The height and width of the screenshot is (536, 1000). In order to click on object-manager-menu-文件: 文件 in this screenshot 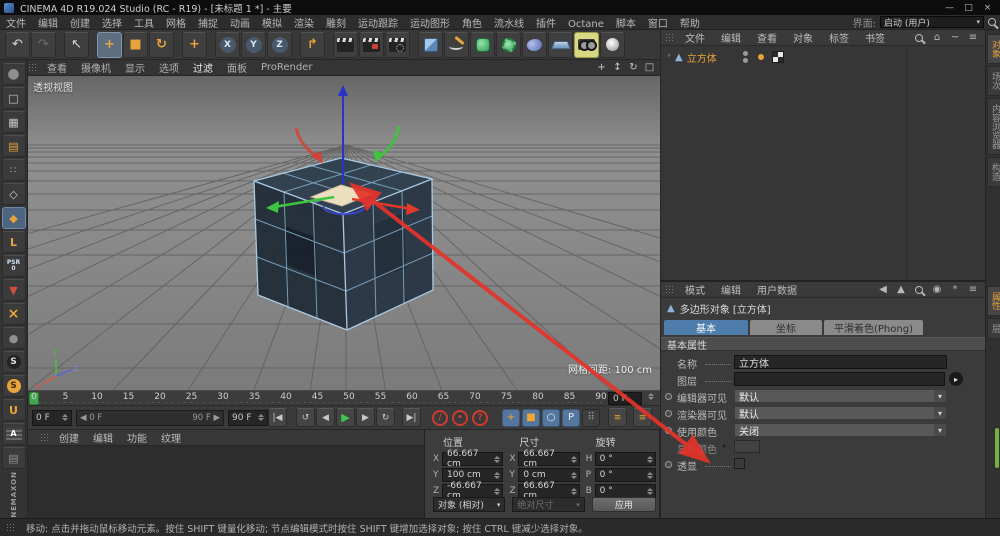, I will do `click(695, 37)`.